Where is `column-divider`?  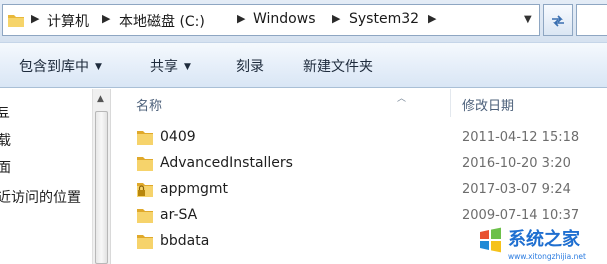 column-divider is located at coordinates (450, 103).